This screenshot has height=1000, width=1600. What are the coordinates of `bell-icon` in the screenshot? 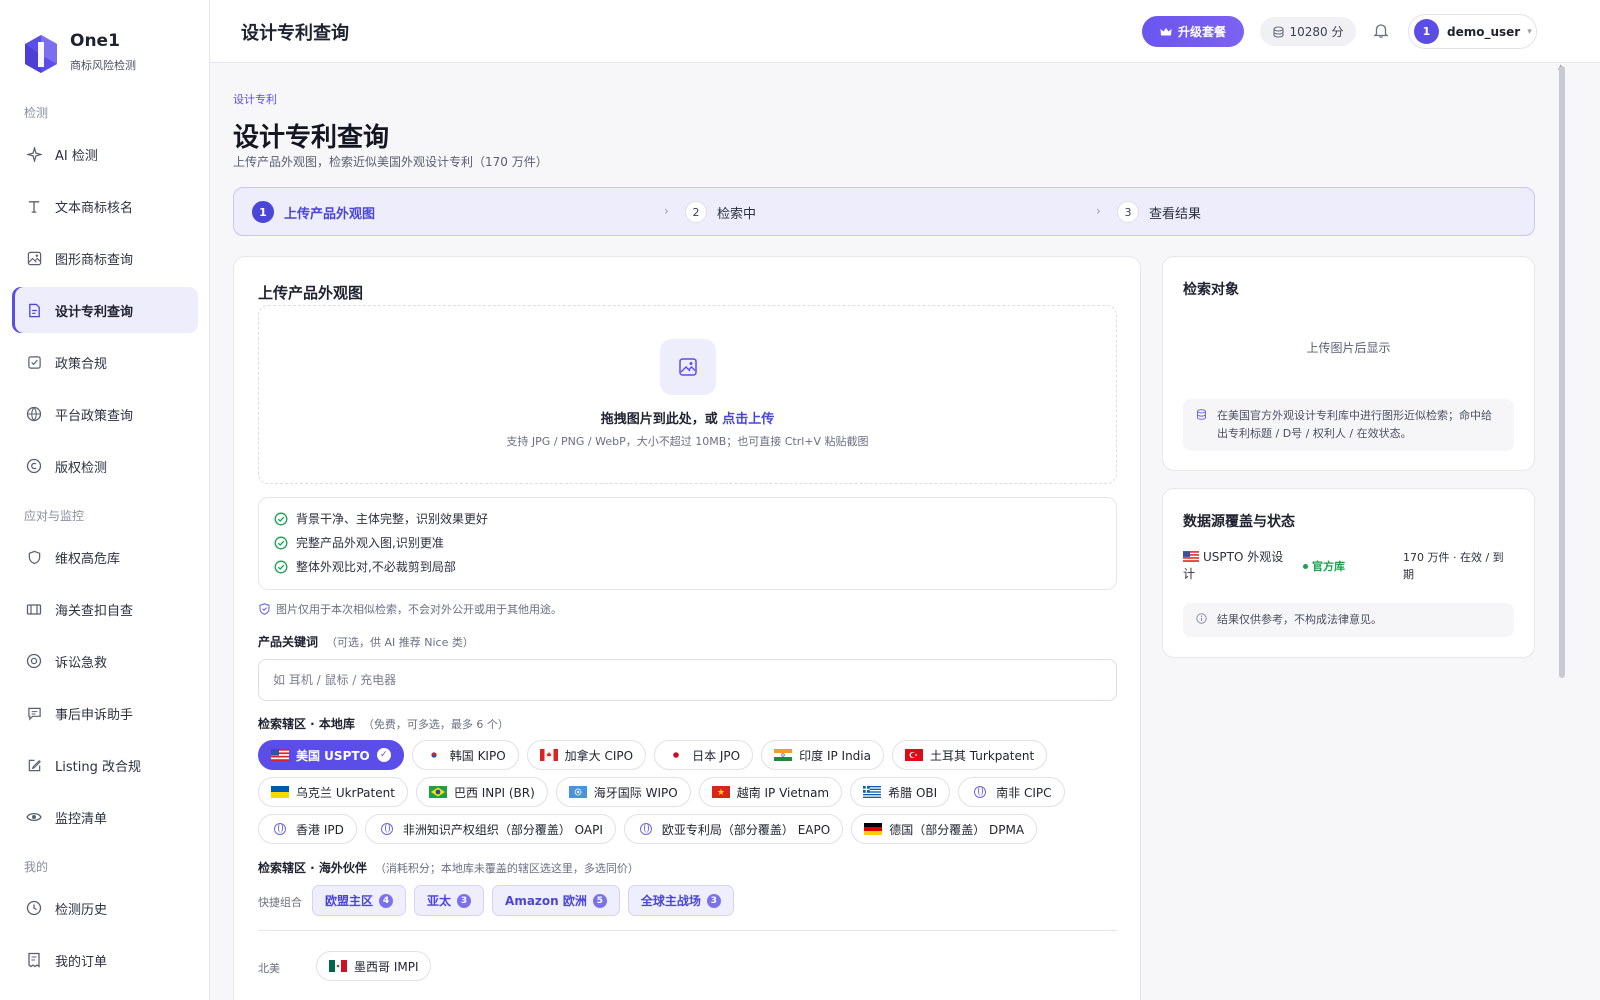 It's located at (1382, 31).